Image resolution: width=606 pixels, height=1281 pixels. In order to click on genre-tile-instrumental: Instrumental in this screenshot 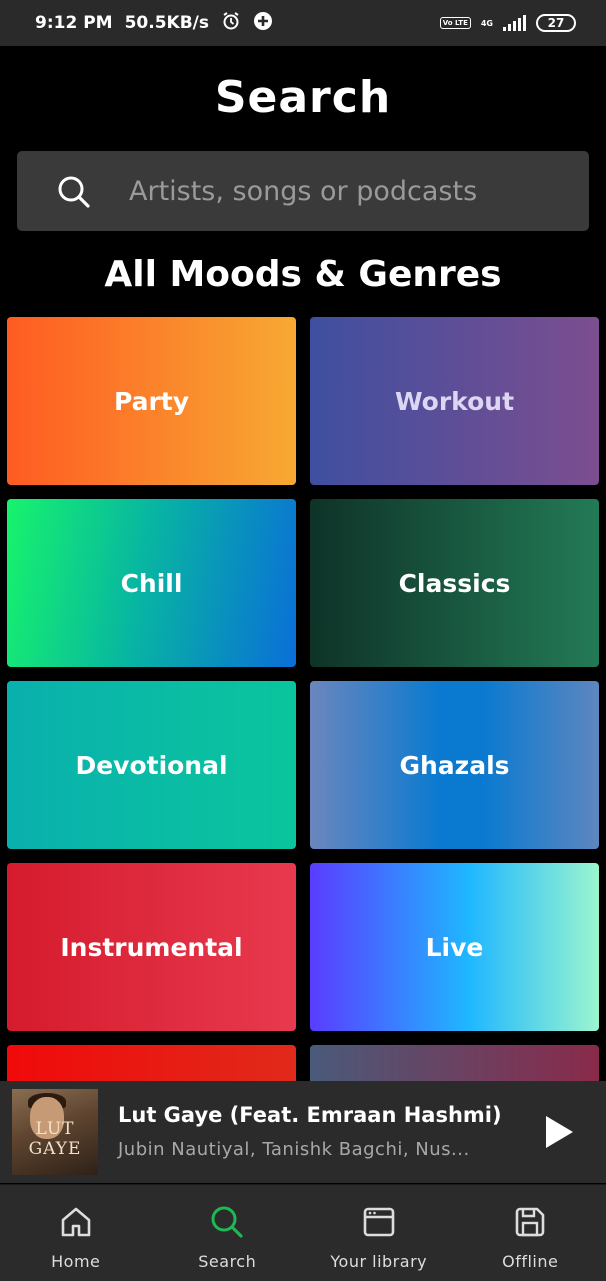, I will do `click(151, 947)`.